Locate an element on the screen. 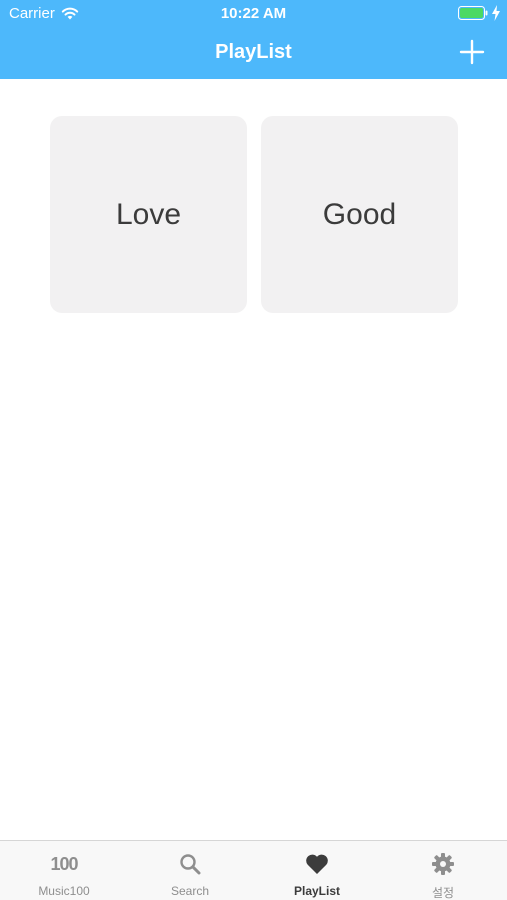 The image size is (507, 900). tab-settings: 설정 is located at coordinates (443, 870).